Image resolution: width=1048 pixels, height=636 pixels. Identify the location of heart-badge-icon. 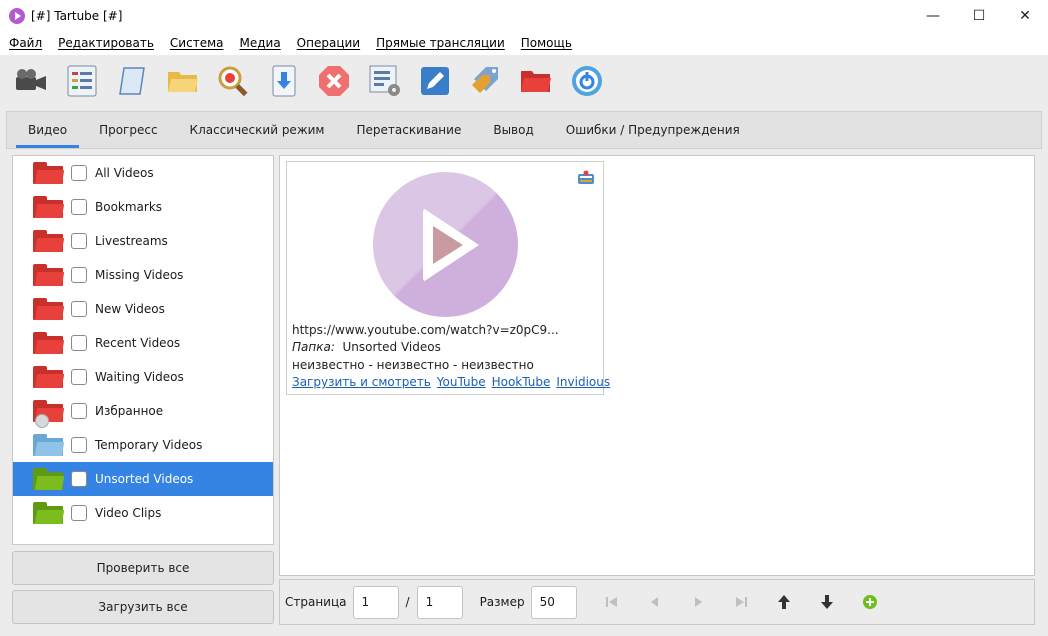
(42, 421).